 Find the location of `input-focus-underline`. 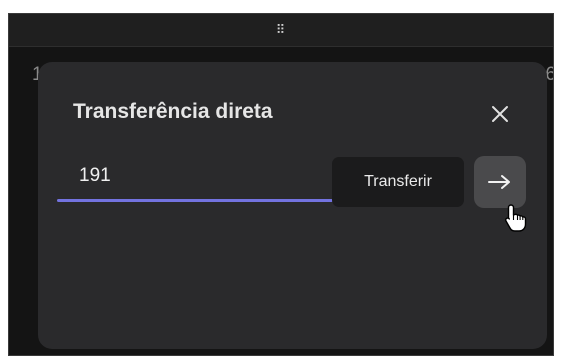

input-focus-underline is located at coordinates (195, 200).